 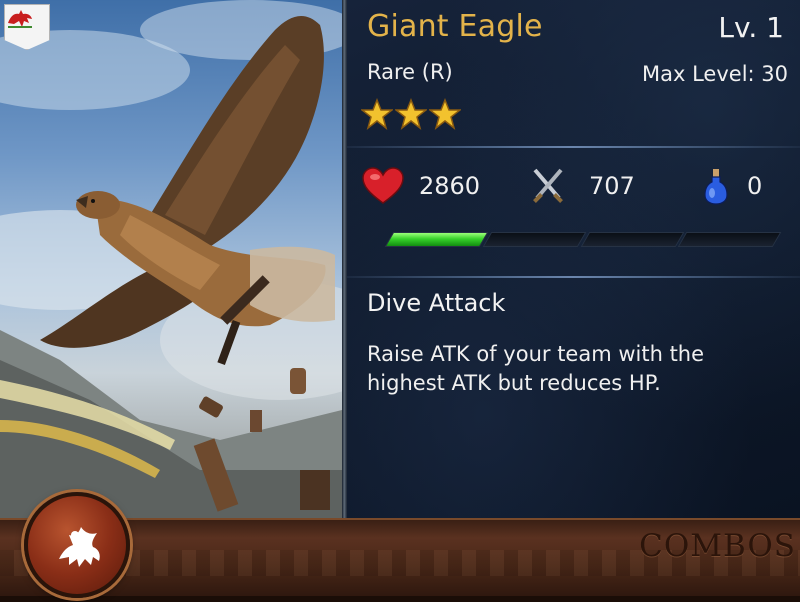 I want to click on rarity-stars, so click(x=411, y=116).